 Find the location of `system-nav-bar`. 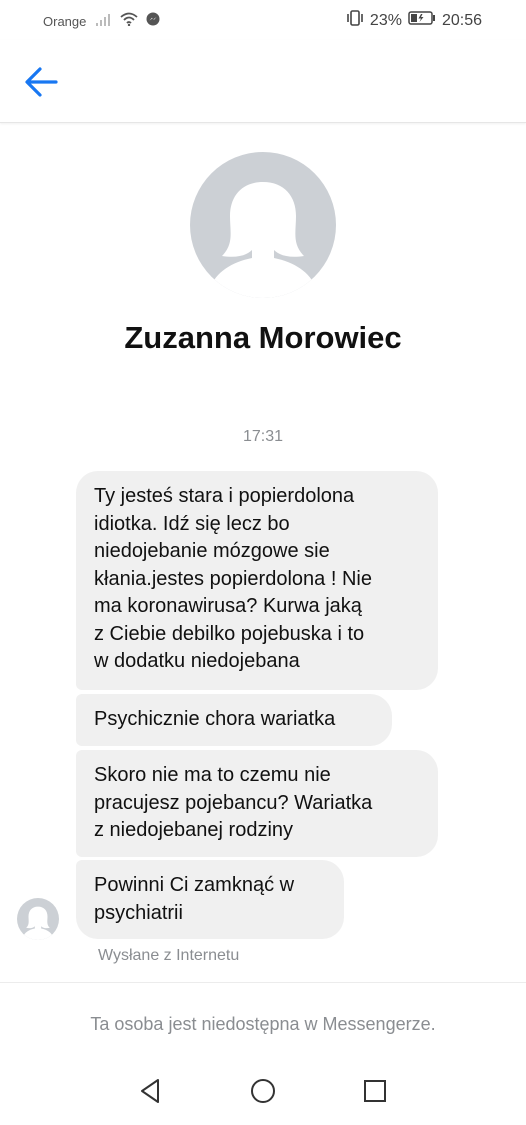

system-nav-bar is located at coordinates (263, 1092).